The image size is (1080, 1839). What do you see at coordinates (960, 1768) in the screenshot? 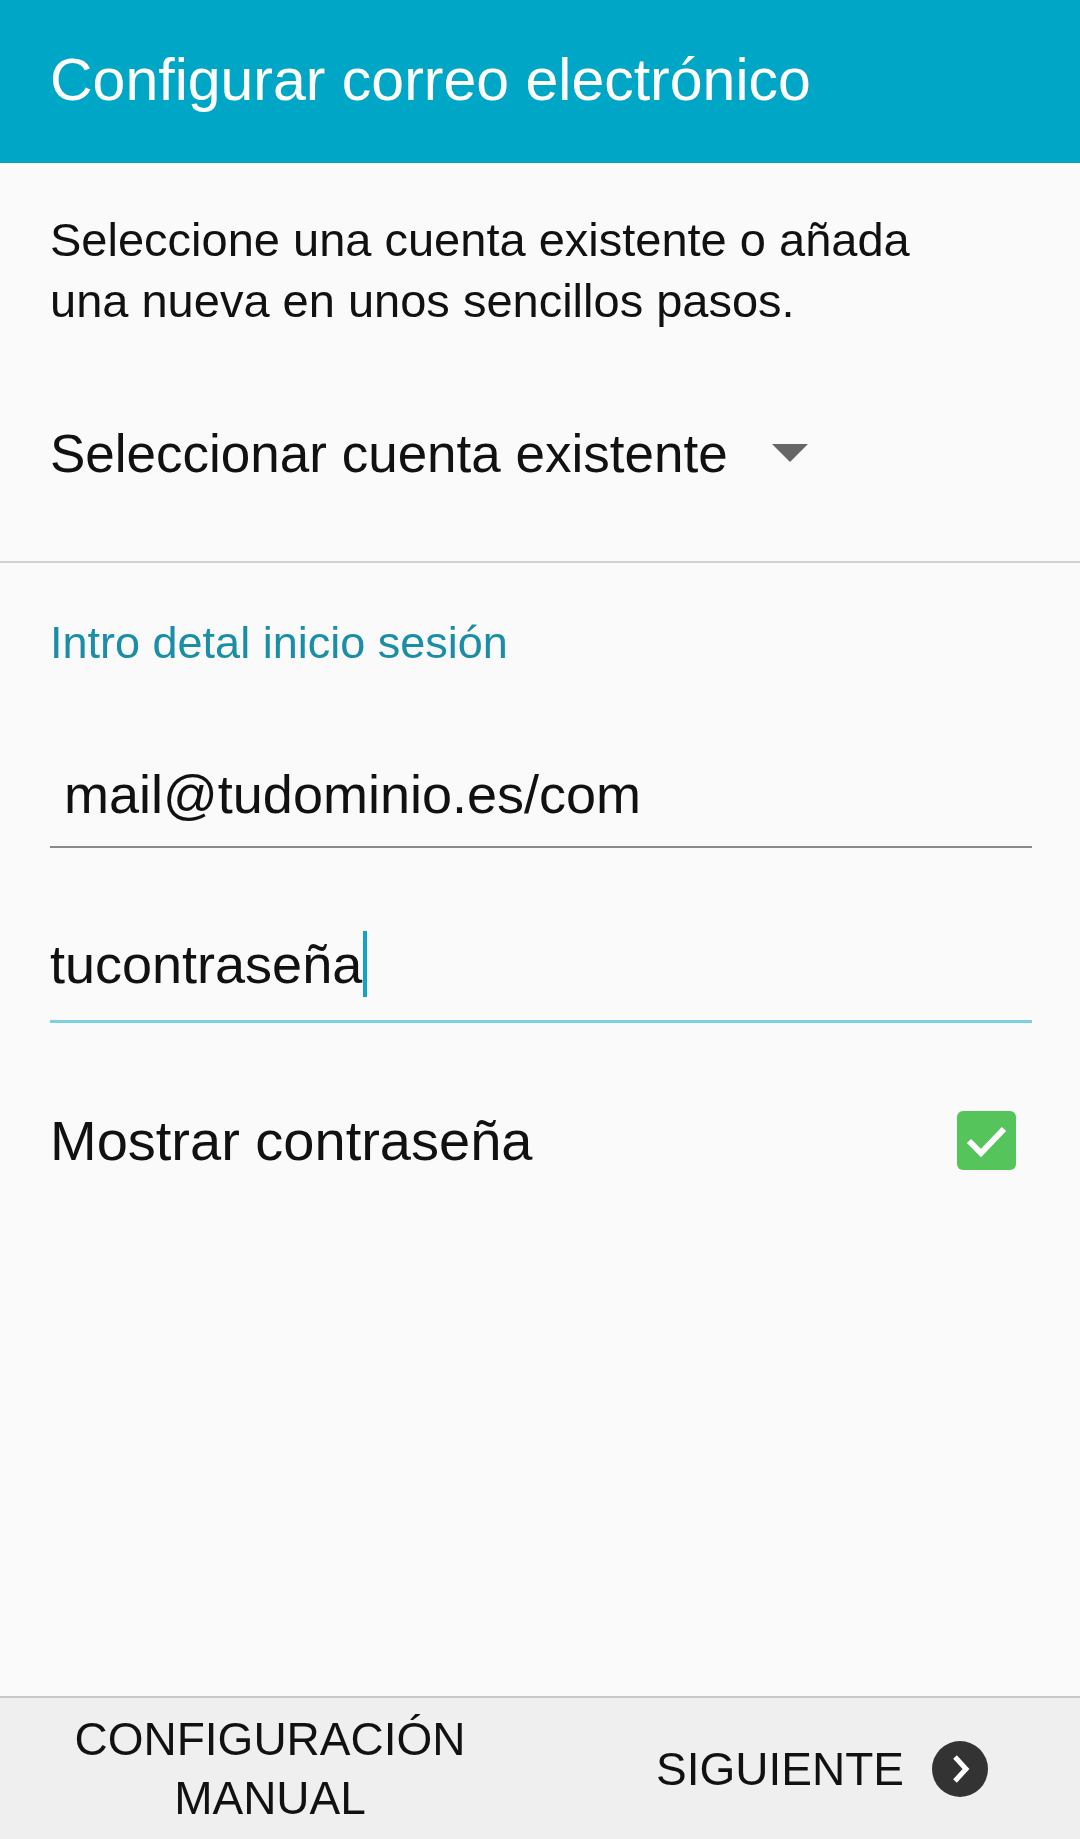
I see `chevron-right-icon` at bounding box center [960, 1768].